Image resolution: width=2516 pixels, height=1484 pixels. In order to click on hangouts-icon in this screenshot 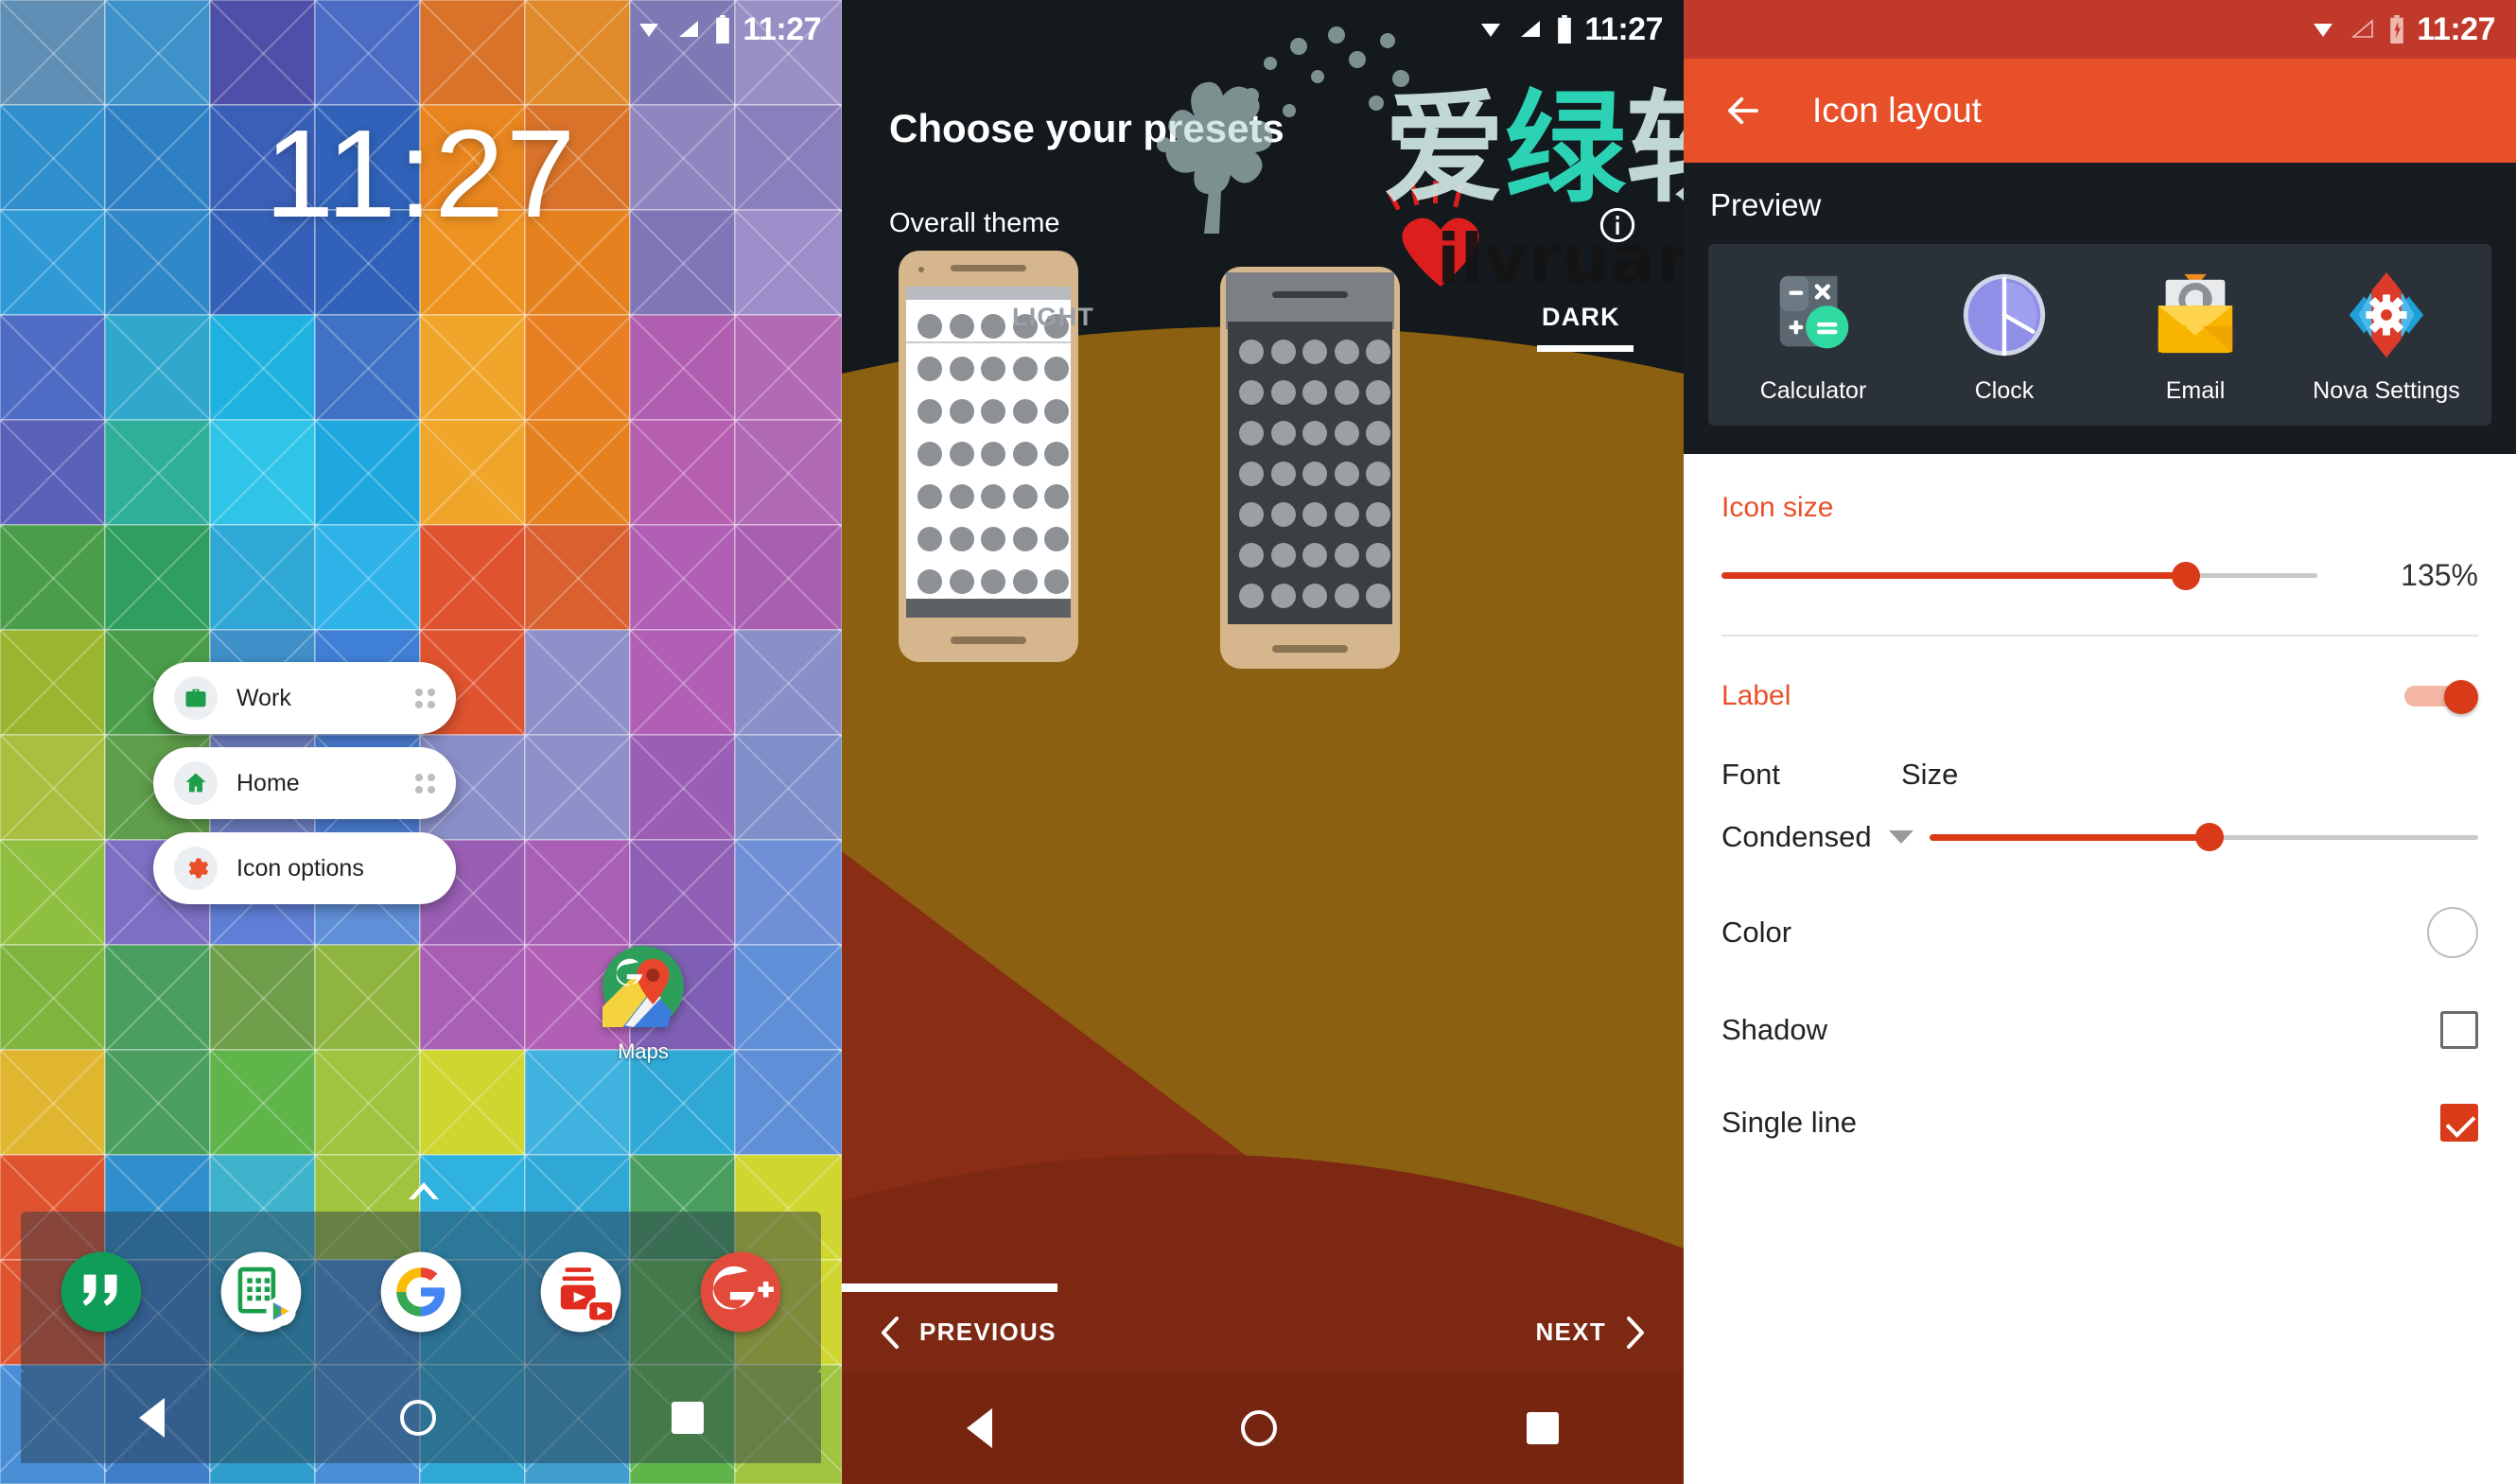, I will do `click(101, 1292)`.